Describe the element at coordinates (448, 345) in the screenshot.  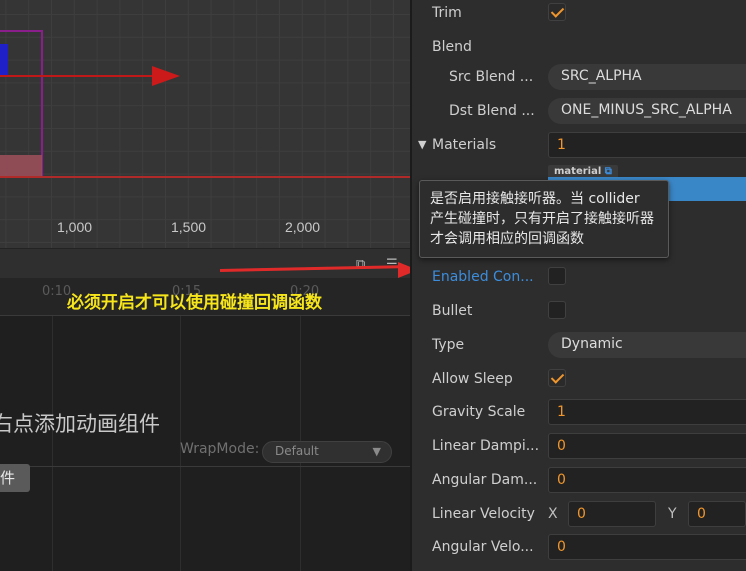
I see `prop-label: Type` at that location.